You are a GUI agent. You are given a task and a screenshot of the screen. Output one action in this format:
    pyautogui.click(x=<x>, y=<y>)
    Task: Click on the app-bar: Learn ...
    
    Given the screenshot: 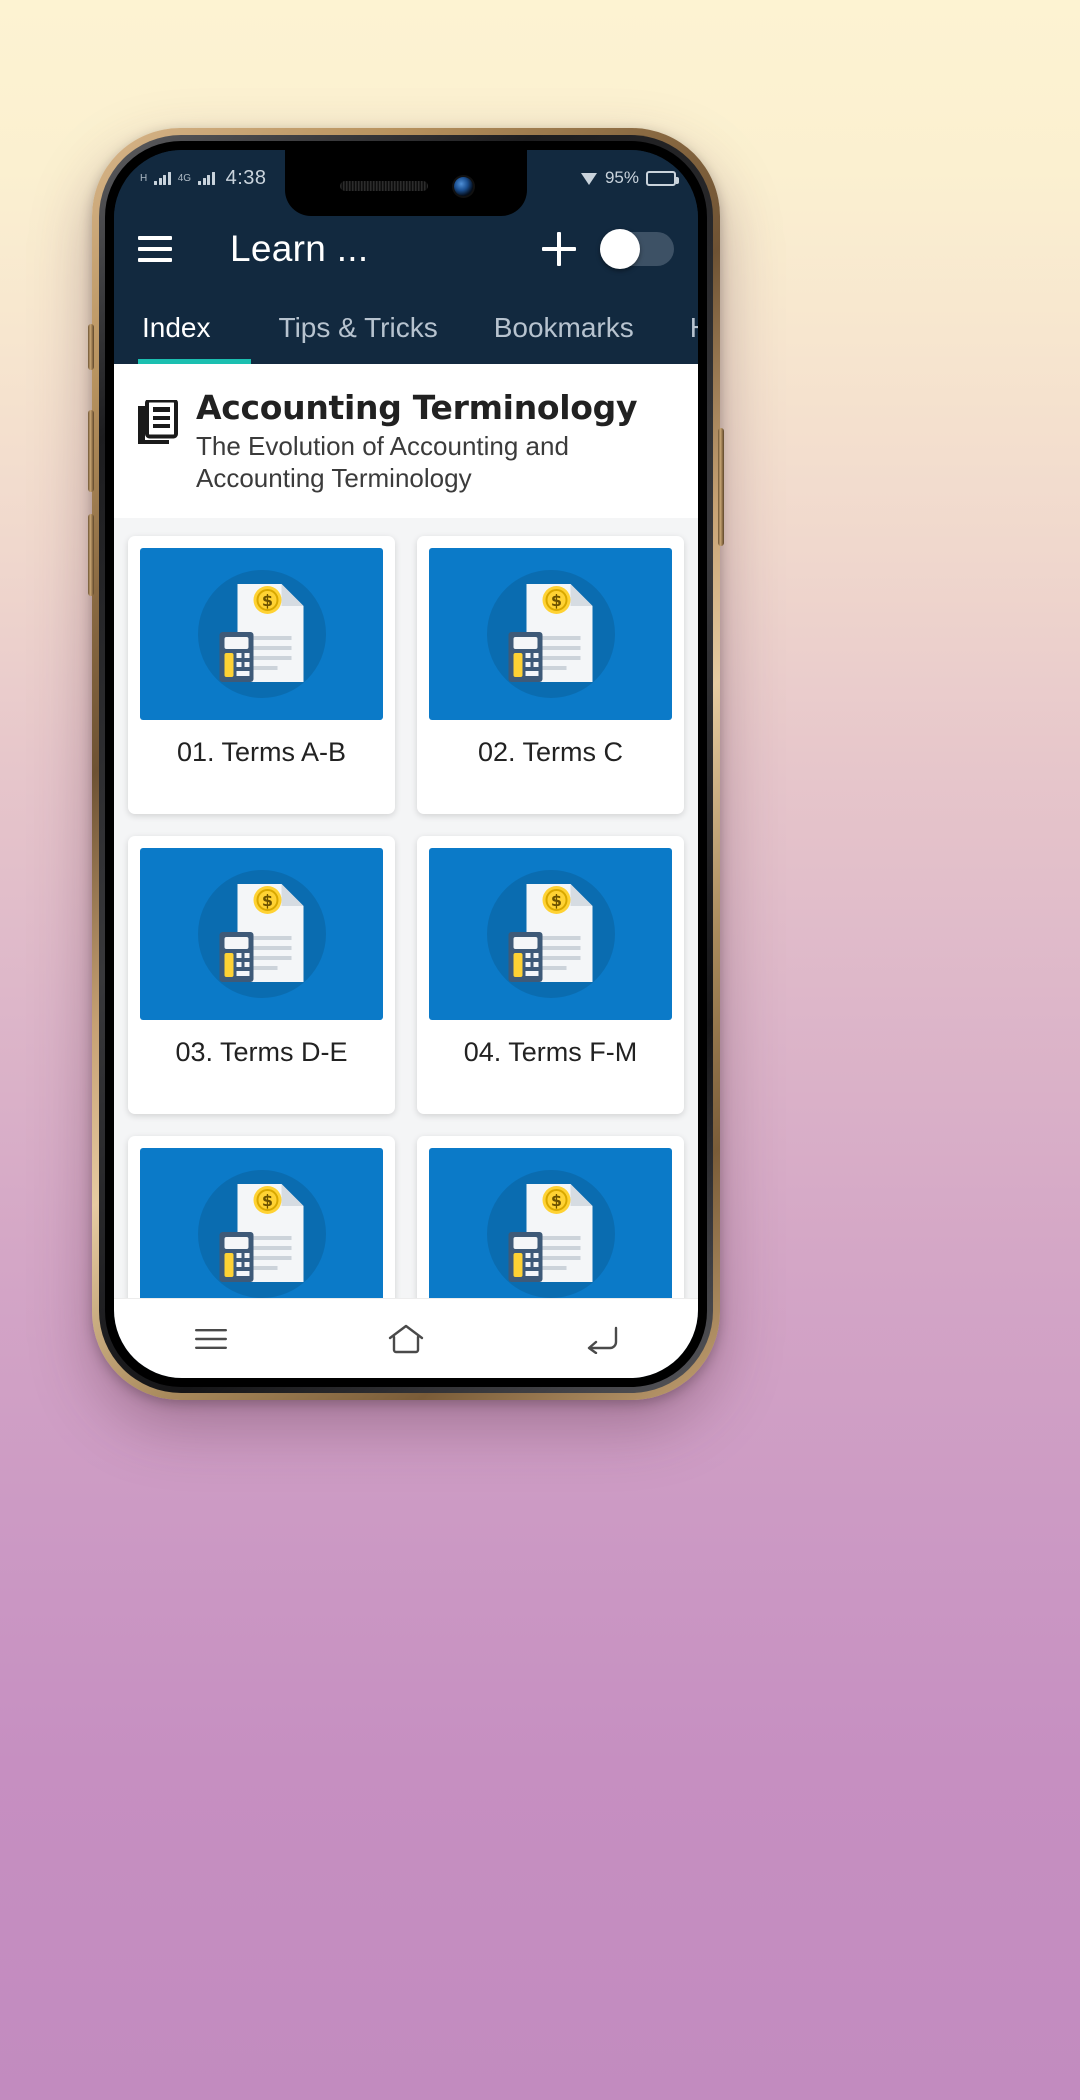 What is the action you would take?
    pyautogui.click(x=406, y=249)
    